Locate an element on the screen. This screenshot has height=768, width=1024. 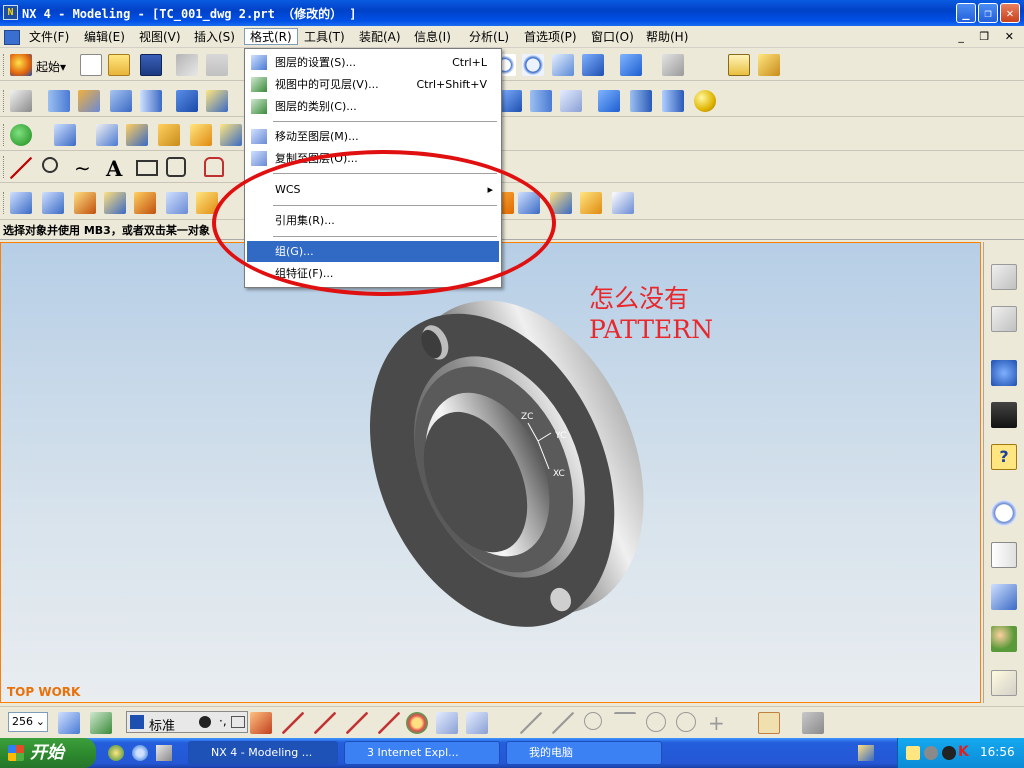
menu-tools: 工具(T) is located at coordinates (324, 37).